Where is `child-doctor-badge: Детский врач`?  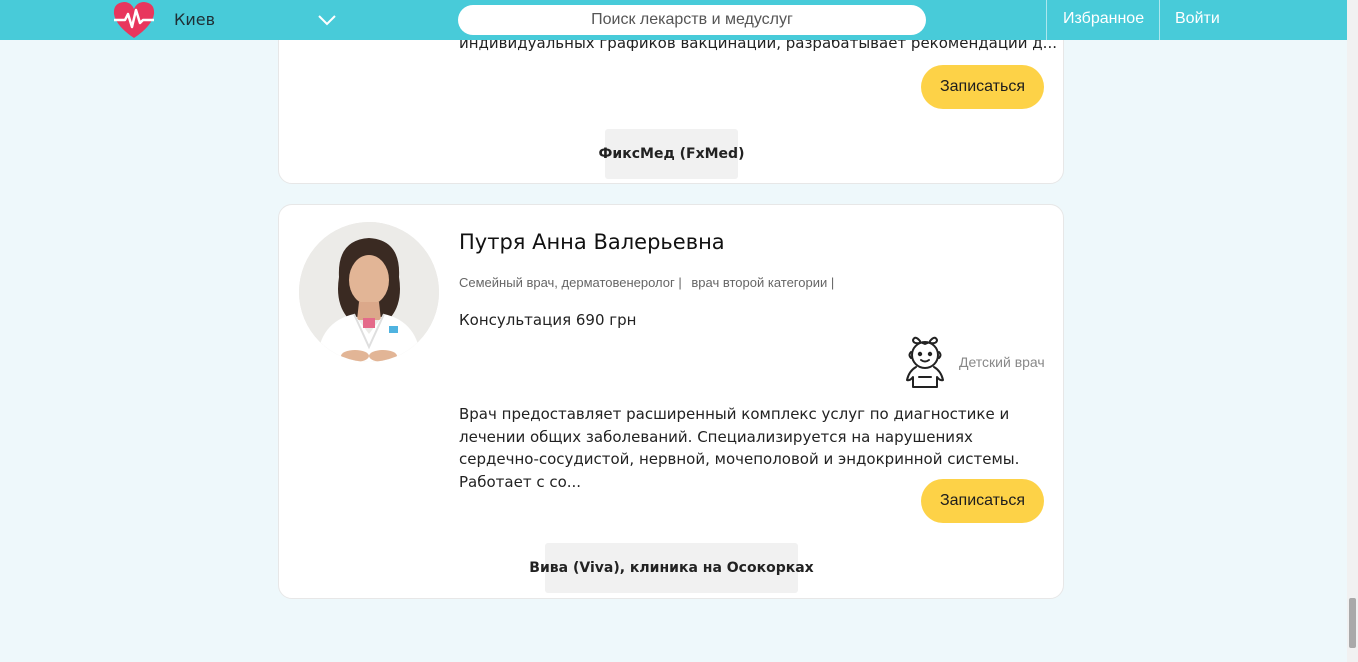 child-doctor-badge: Детский врач is located at coordinates (1002, 362).